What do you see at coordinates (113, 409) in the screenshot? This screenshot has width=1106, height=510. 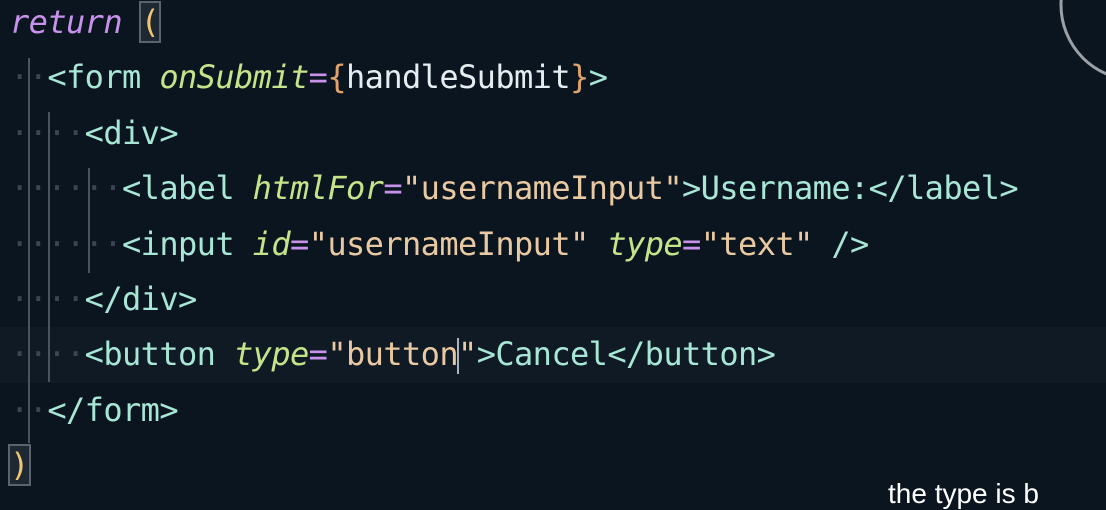 I see `code-token-tag: </form>` at bounding box center [113, 409].